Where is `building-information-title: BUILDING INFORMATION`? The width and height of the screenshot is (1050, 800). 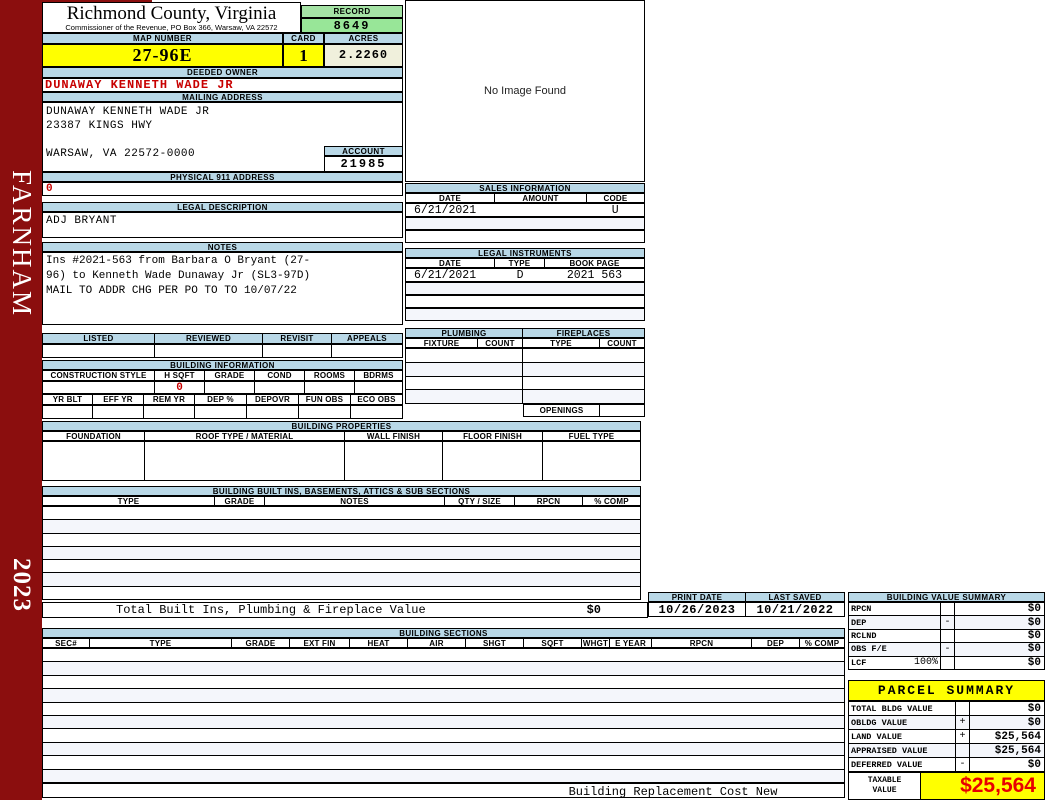
building-information-title: BUILDING INFORMATION is located at coordinates (222, 365).